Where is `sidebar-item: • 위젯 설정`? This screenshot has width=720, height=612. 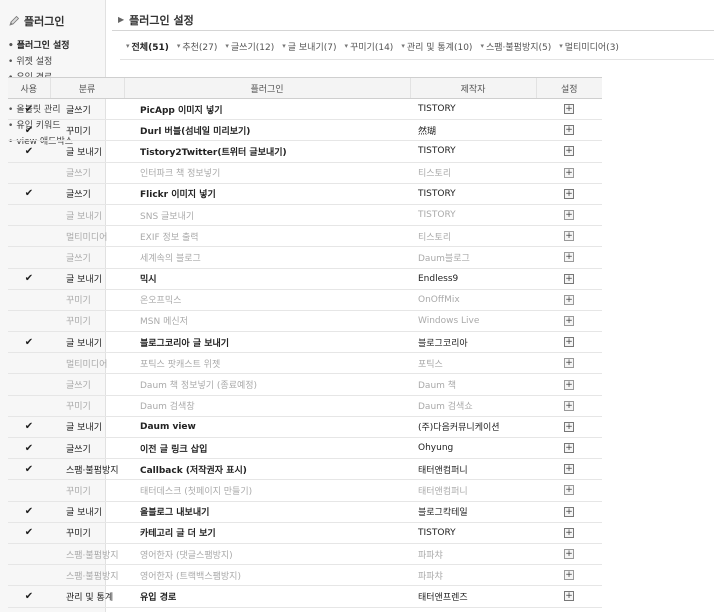
sidebar-item: • 위젯 설정 is located at coordinates (56, 62).